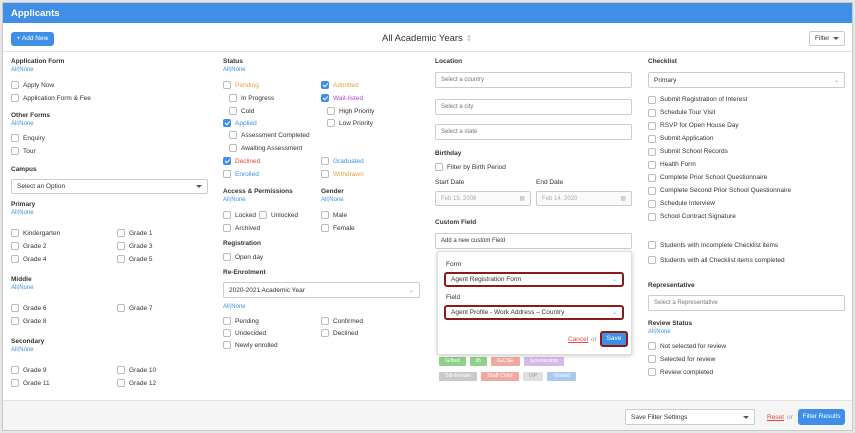 Image resolution: width=855 pixels, height=433 pixels. What do you see at coordinates (243, 257) in the screenshot?
I see `checkbox-open-day: Open day` at bounding box center [243, 257].